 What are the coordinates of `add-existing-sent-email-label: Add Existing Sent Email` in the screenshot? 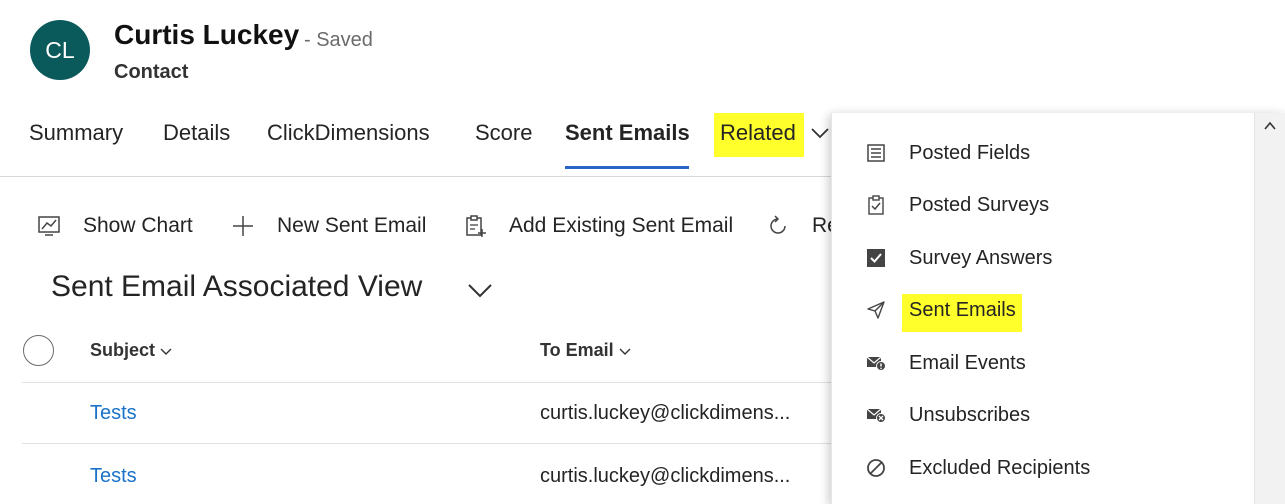 It's located at (621, 225).